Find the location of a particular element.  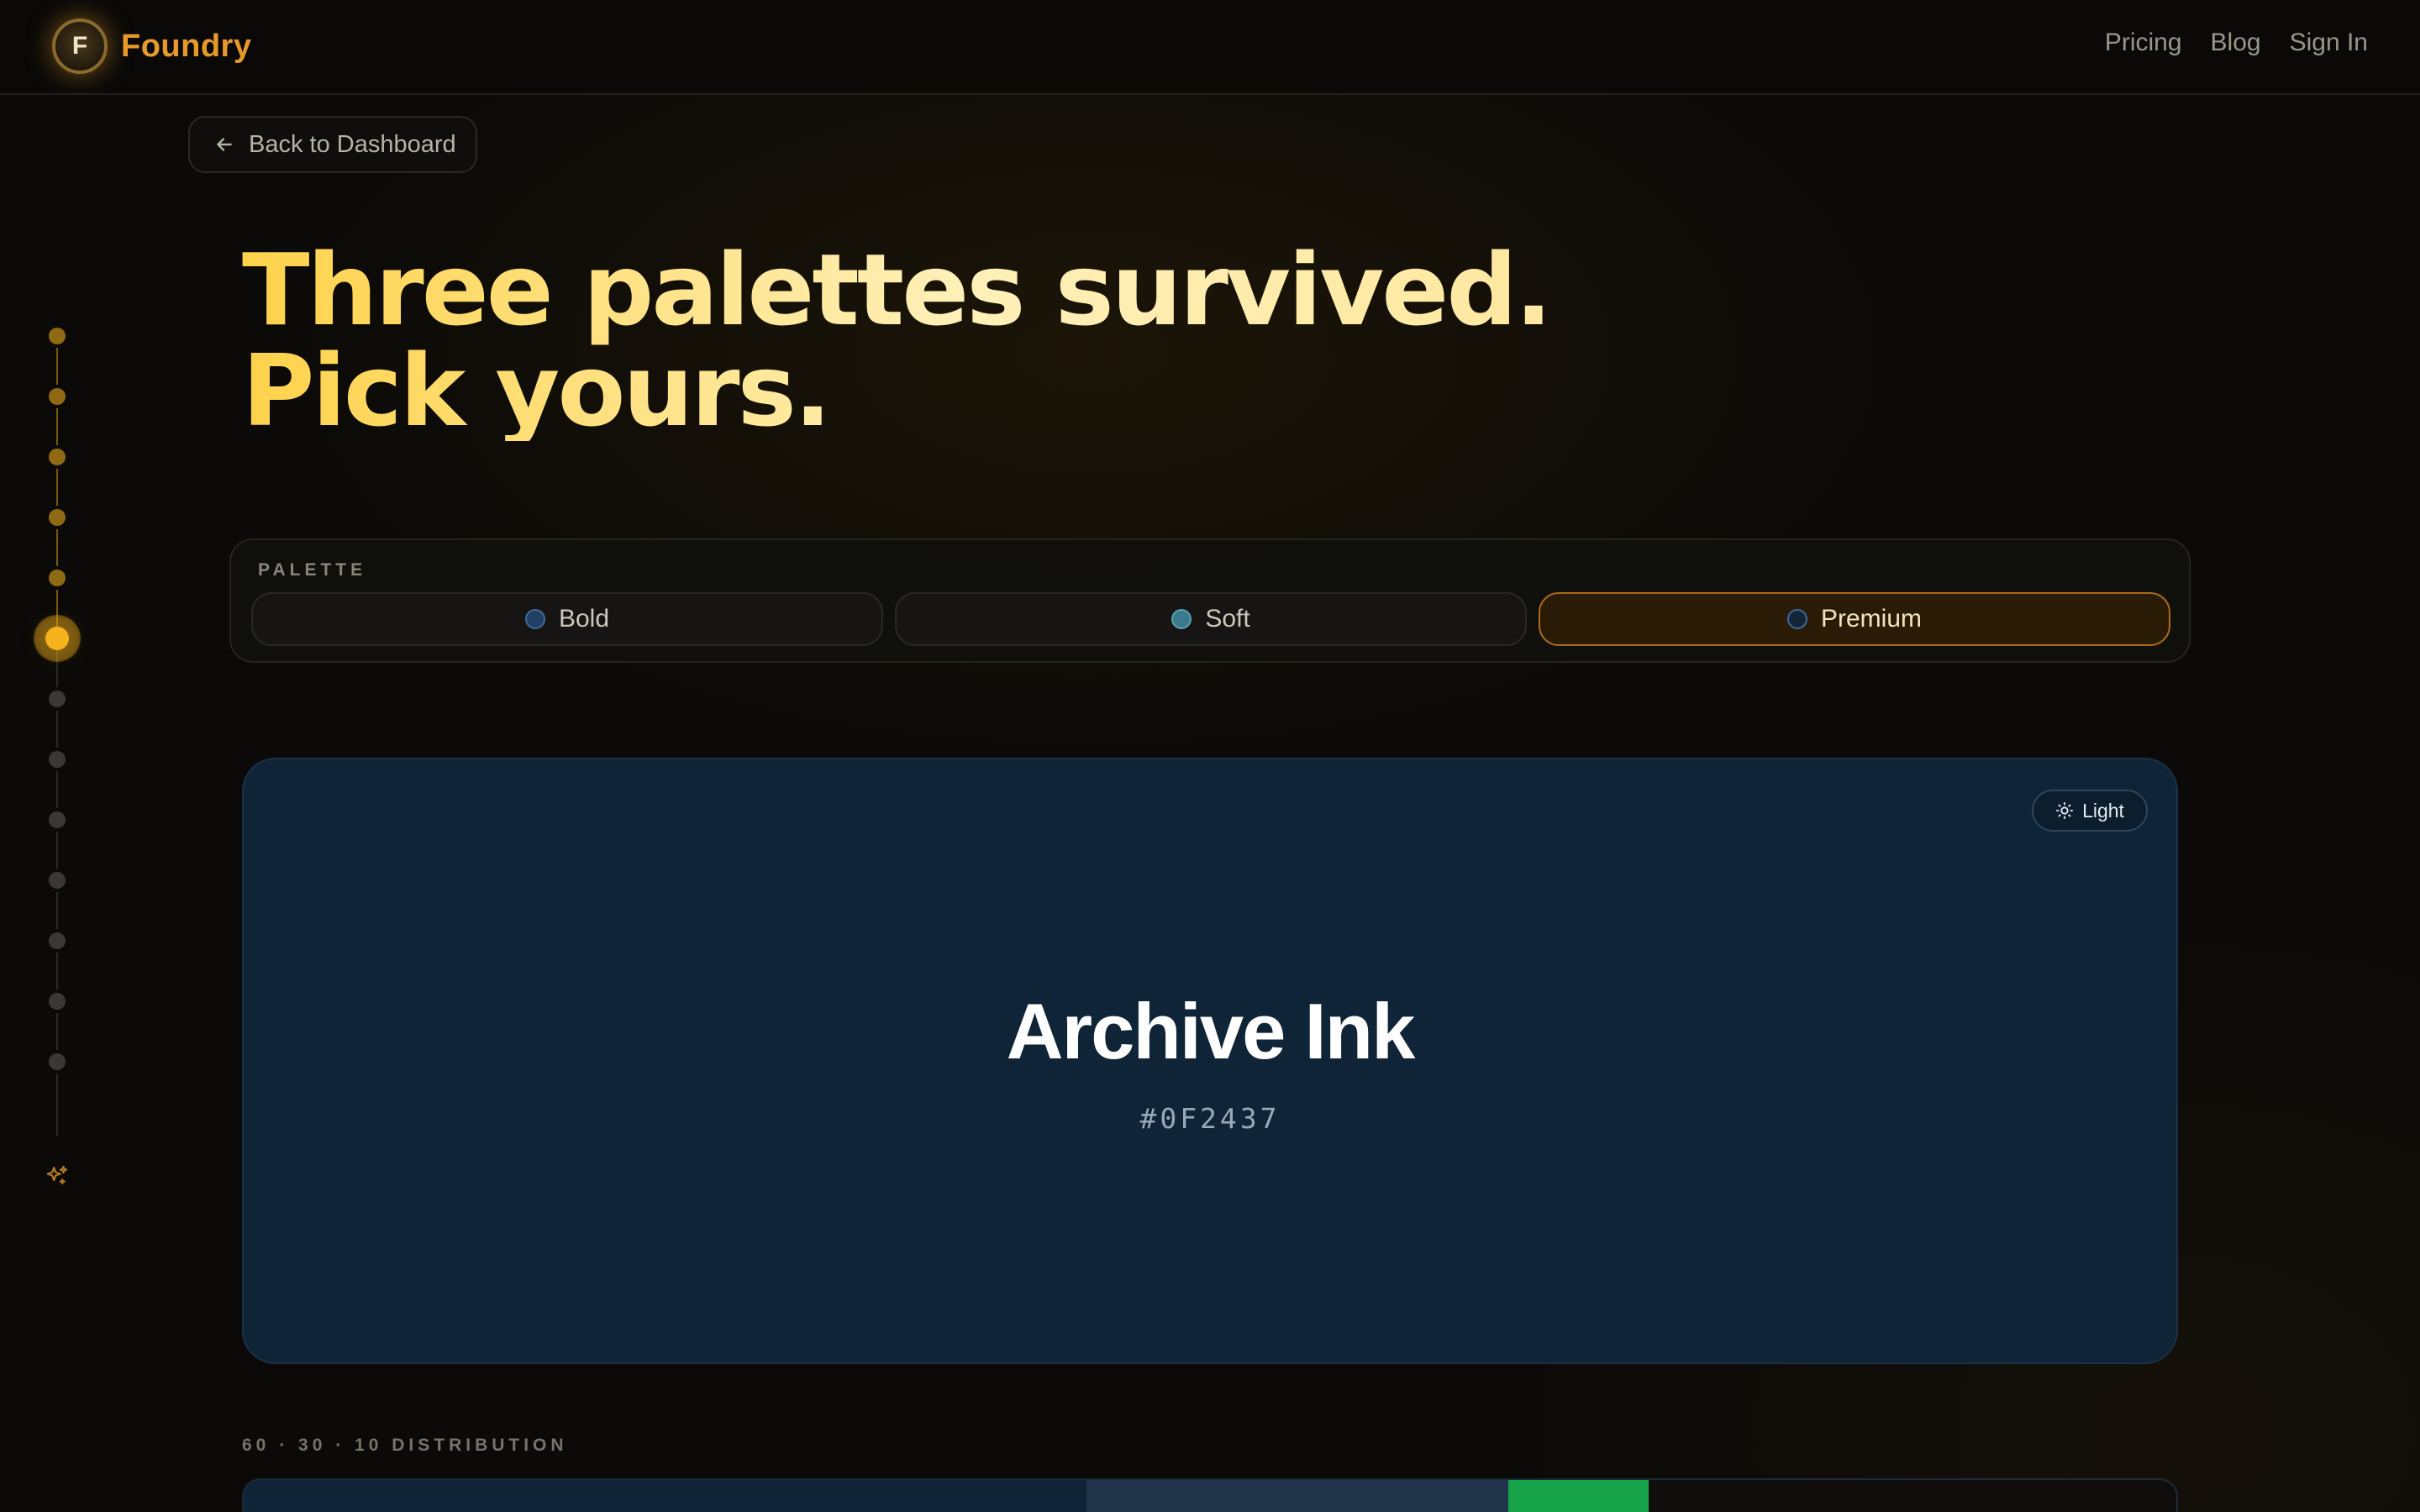

nav-pricing-link: Pricing is located at coordinates (2144, 43).